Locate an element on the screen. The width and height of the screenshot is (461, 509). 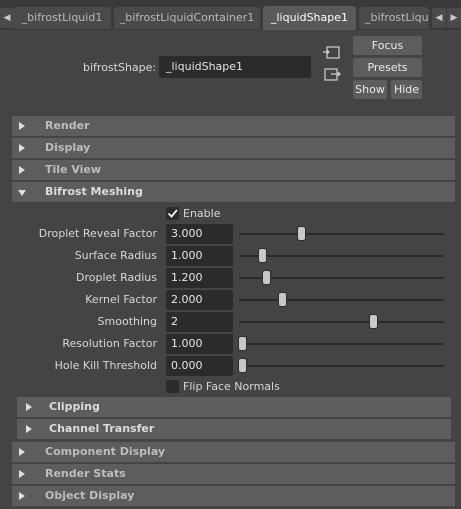
droplet-reveal-factor-slider-handle is located at coordinates (301, 233).